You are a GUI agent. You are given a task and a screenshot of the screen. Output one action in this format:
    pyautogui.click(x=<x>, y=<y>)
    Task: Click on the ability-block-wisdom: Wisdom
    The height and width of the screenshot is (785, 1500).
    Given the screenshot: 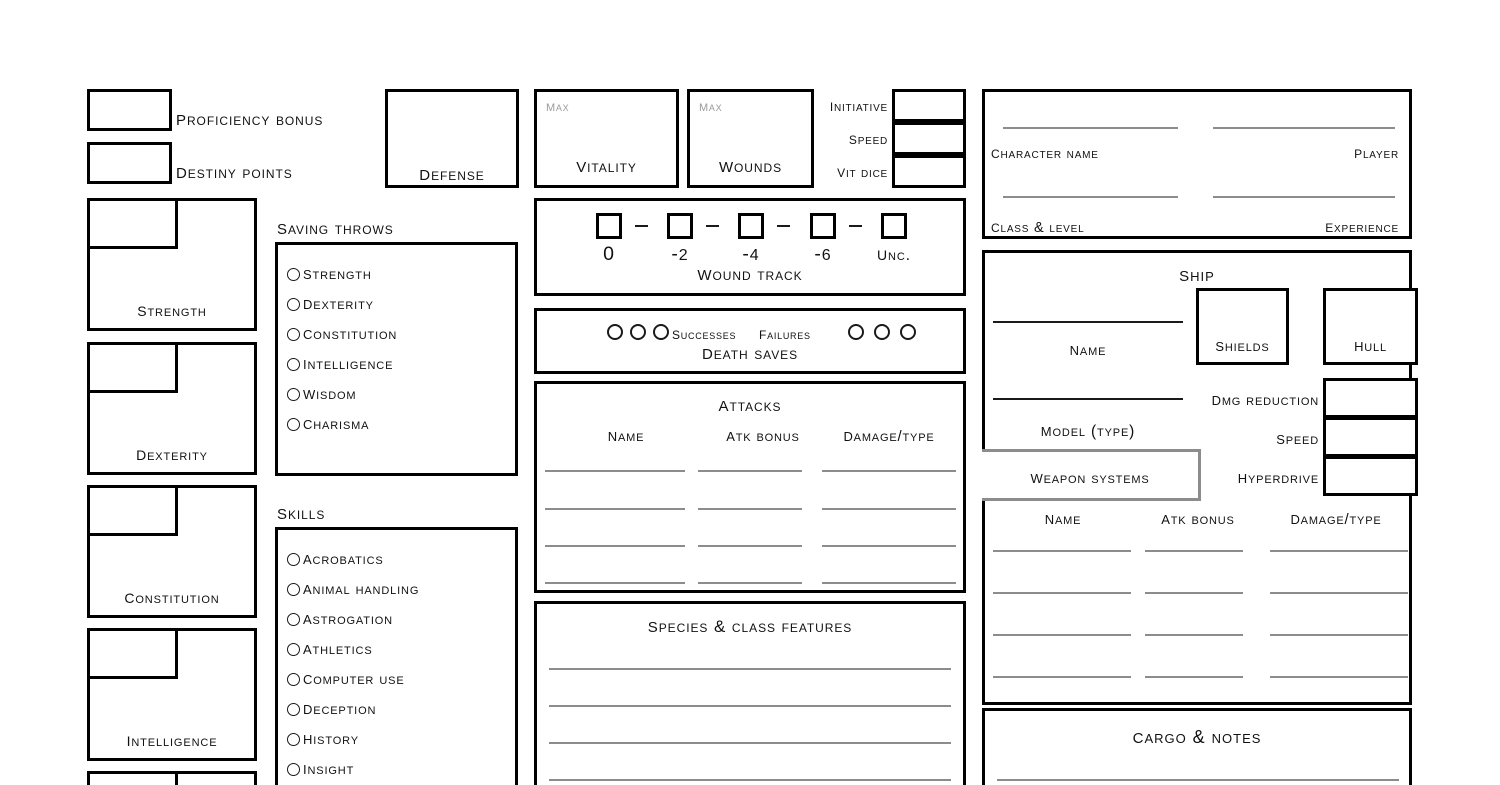 What is the action you would take?
    pyautogui.click(x=172, y=778)
    